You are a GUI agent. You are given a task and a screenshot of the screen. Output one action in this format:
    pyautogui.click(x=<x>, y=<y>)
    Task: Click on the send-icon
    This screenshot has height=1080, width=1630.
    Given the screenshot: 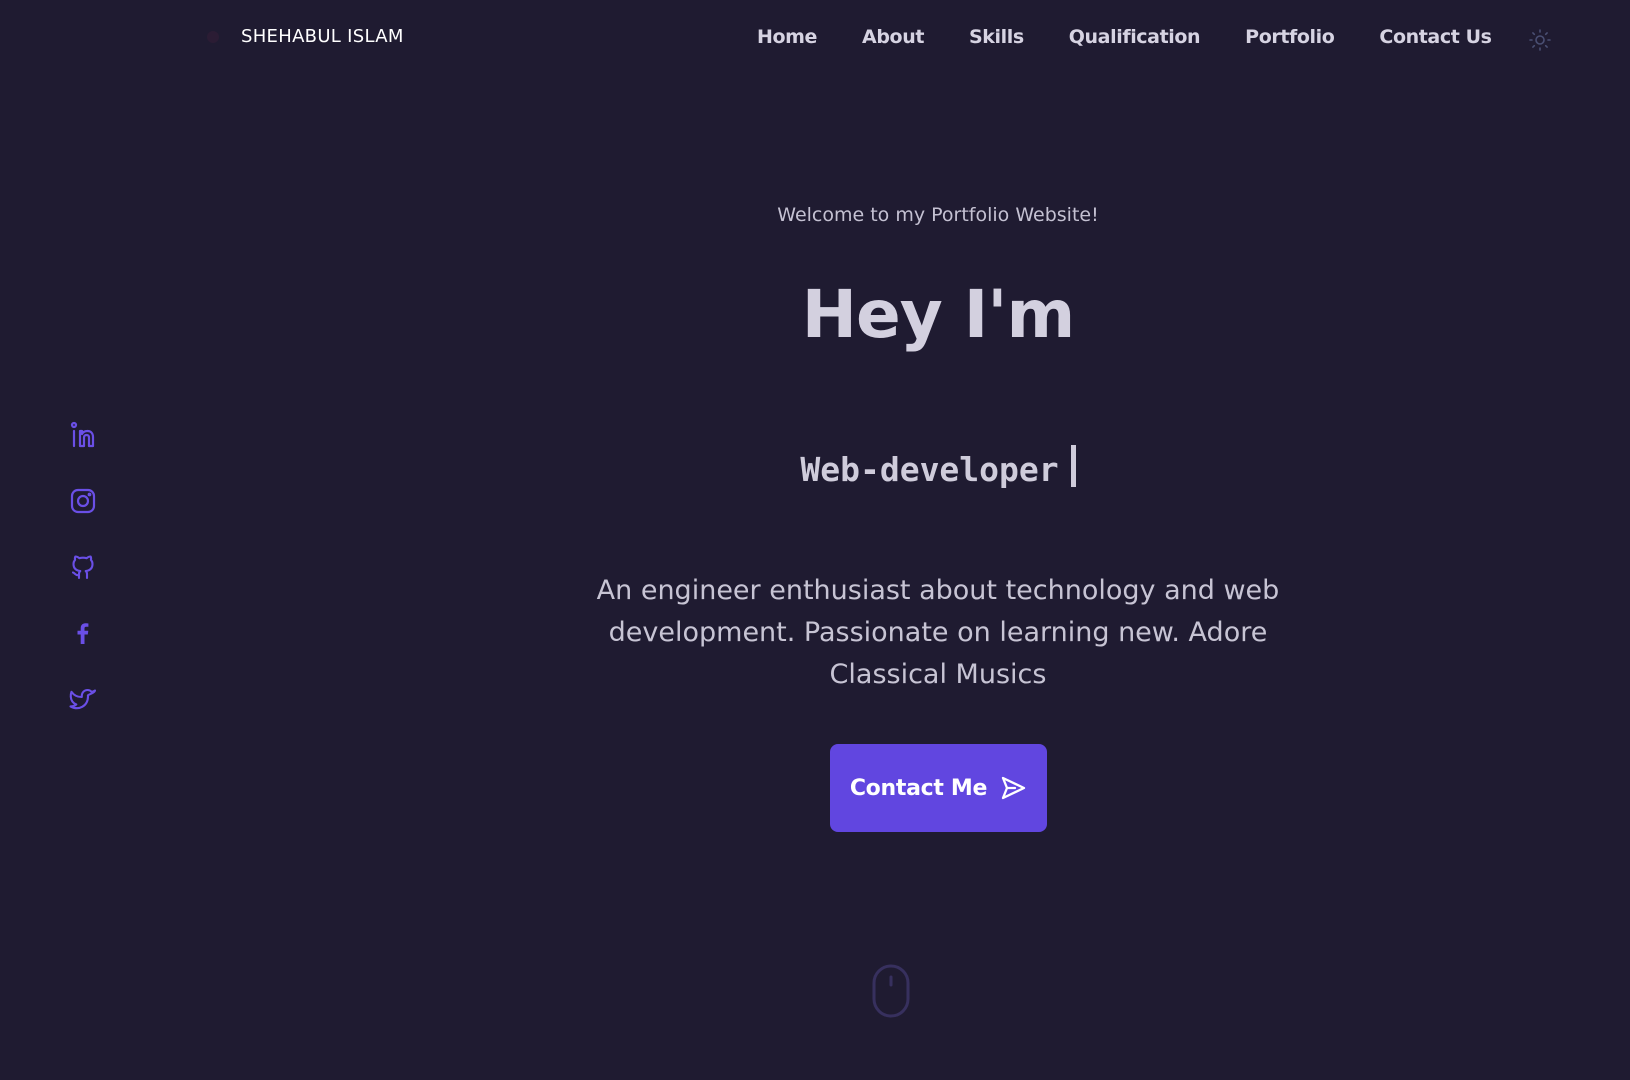 What is the action you would take?
    pyautogui.click(x=1014, y=788)
    